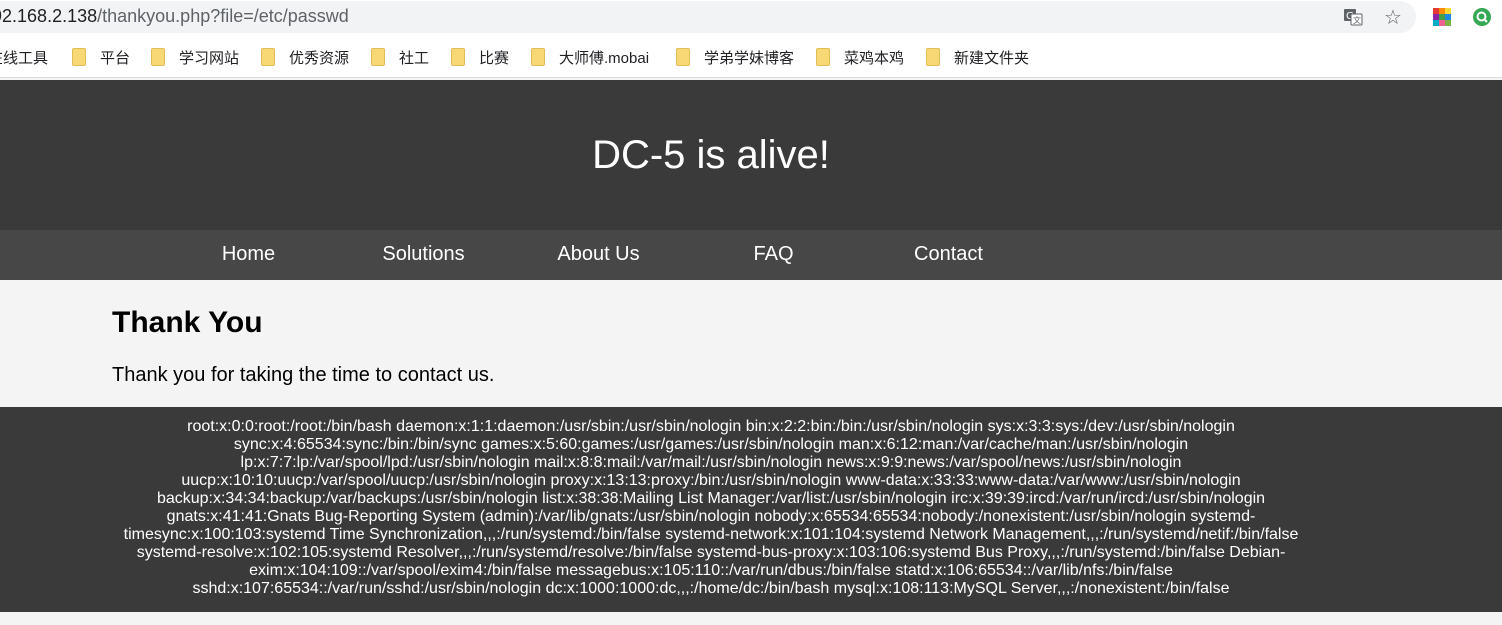 The image size is (1502, 625). What do you see at coordinates (423, 254) in the screenshot?
I see `nav-solutions: Solutions` at bounding box center [423, 254].